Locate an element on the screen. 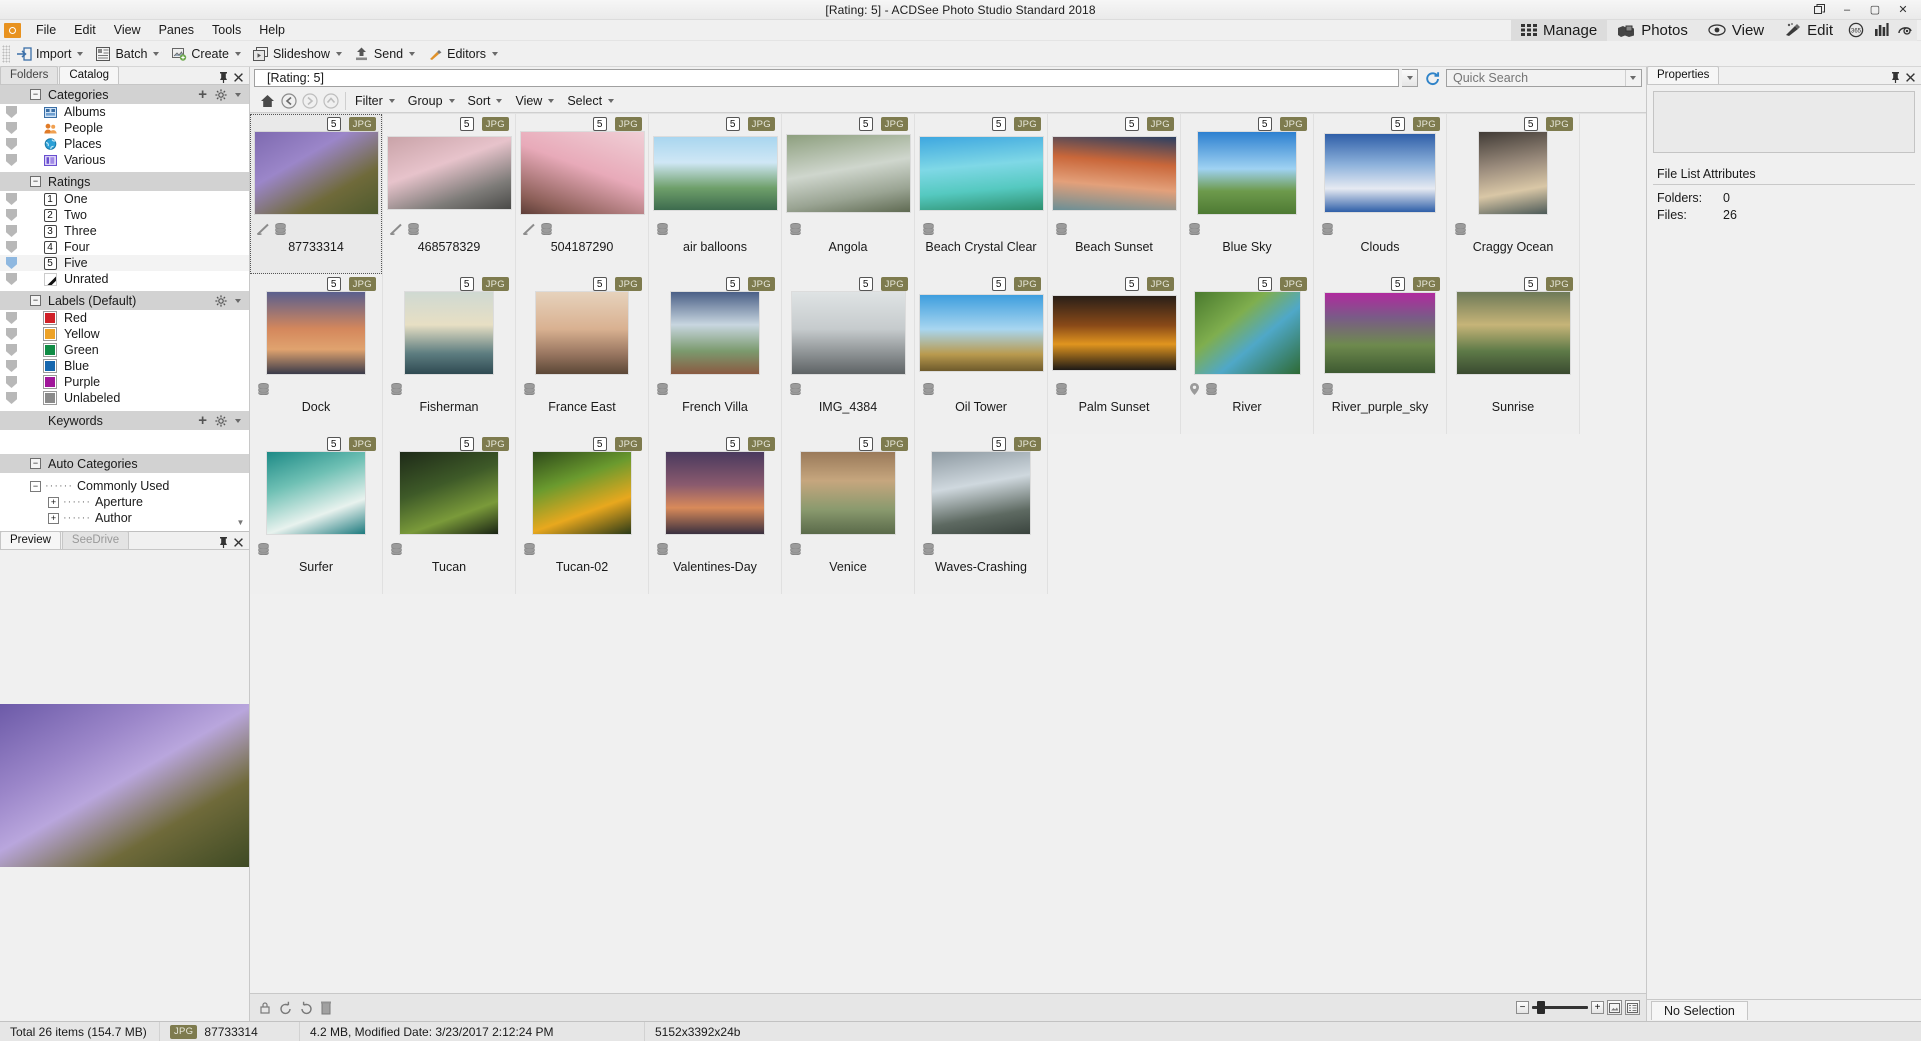 This screenshot has height=1041, width=1921. path-field: [Rating: 5] is located at coordinates (826, 78).